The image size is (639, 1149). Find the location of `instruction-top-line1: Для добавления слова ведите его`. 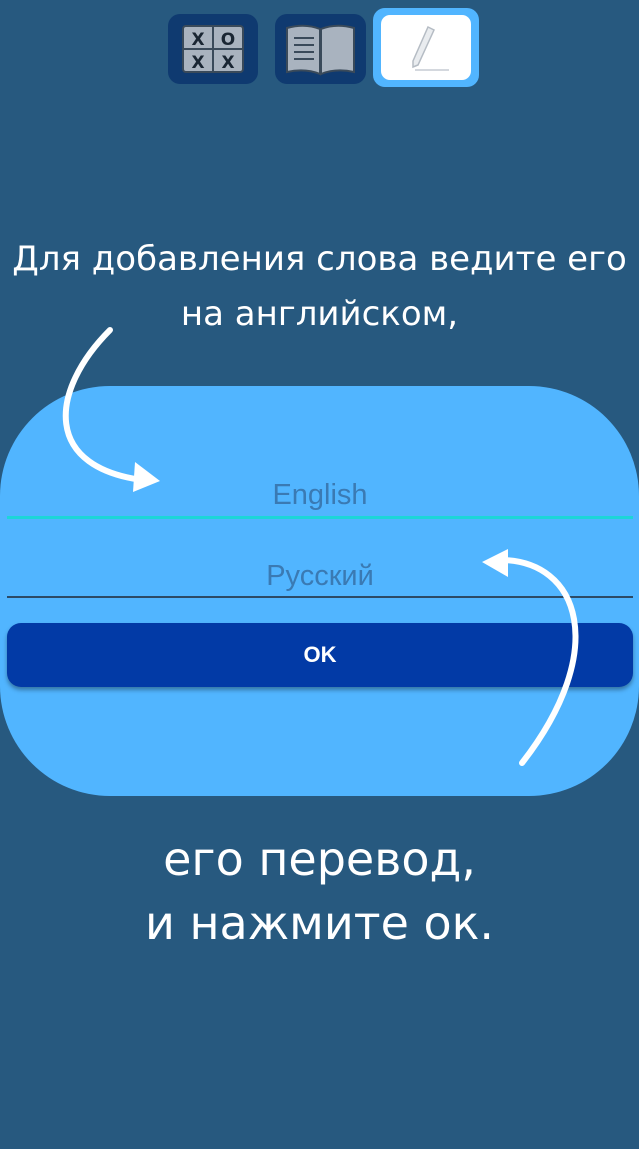

instruction-top-line1: Для добавления слова ведите его is located at coordinates (319, 259).